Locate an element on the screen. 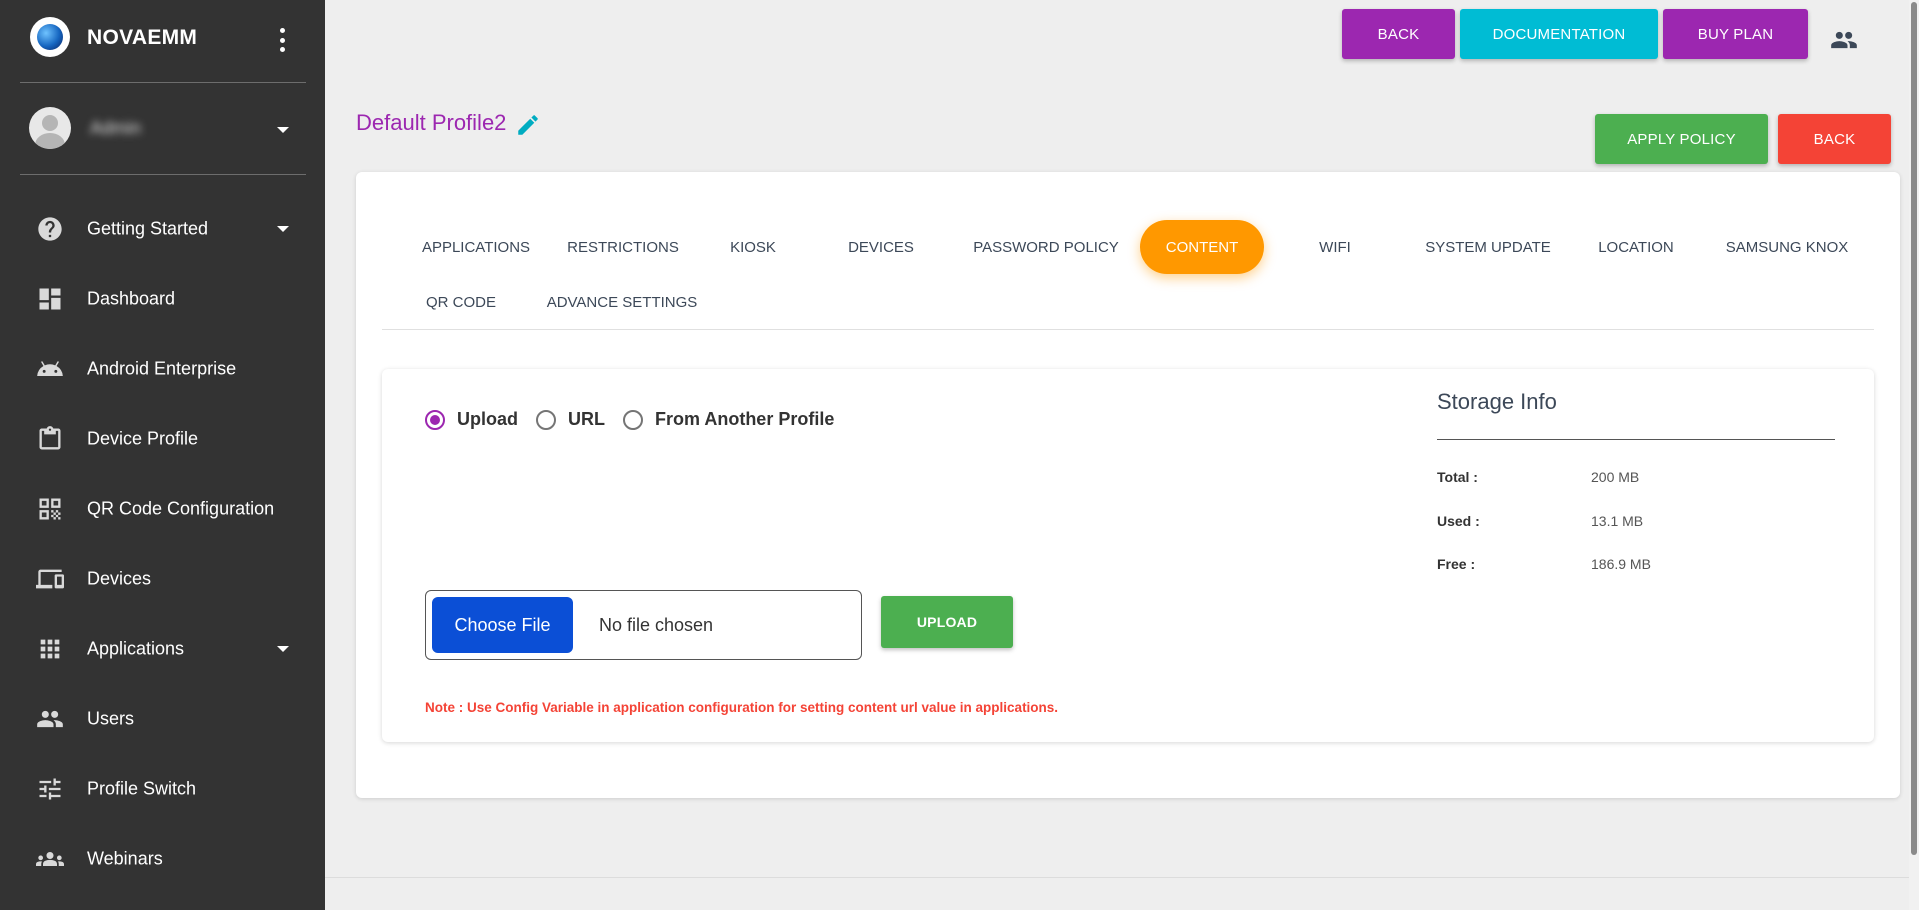 This screenshot has width=1919, height=910. file-input: Choose File No file chosen is located at coordinates (643, 625).